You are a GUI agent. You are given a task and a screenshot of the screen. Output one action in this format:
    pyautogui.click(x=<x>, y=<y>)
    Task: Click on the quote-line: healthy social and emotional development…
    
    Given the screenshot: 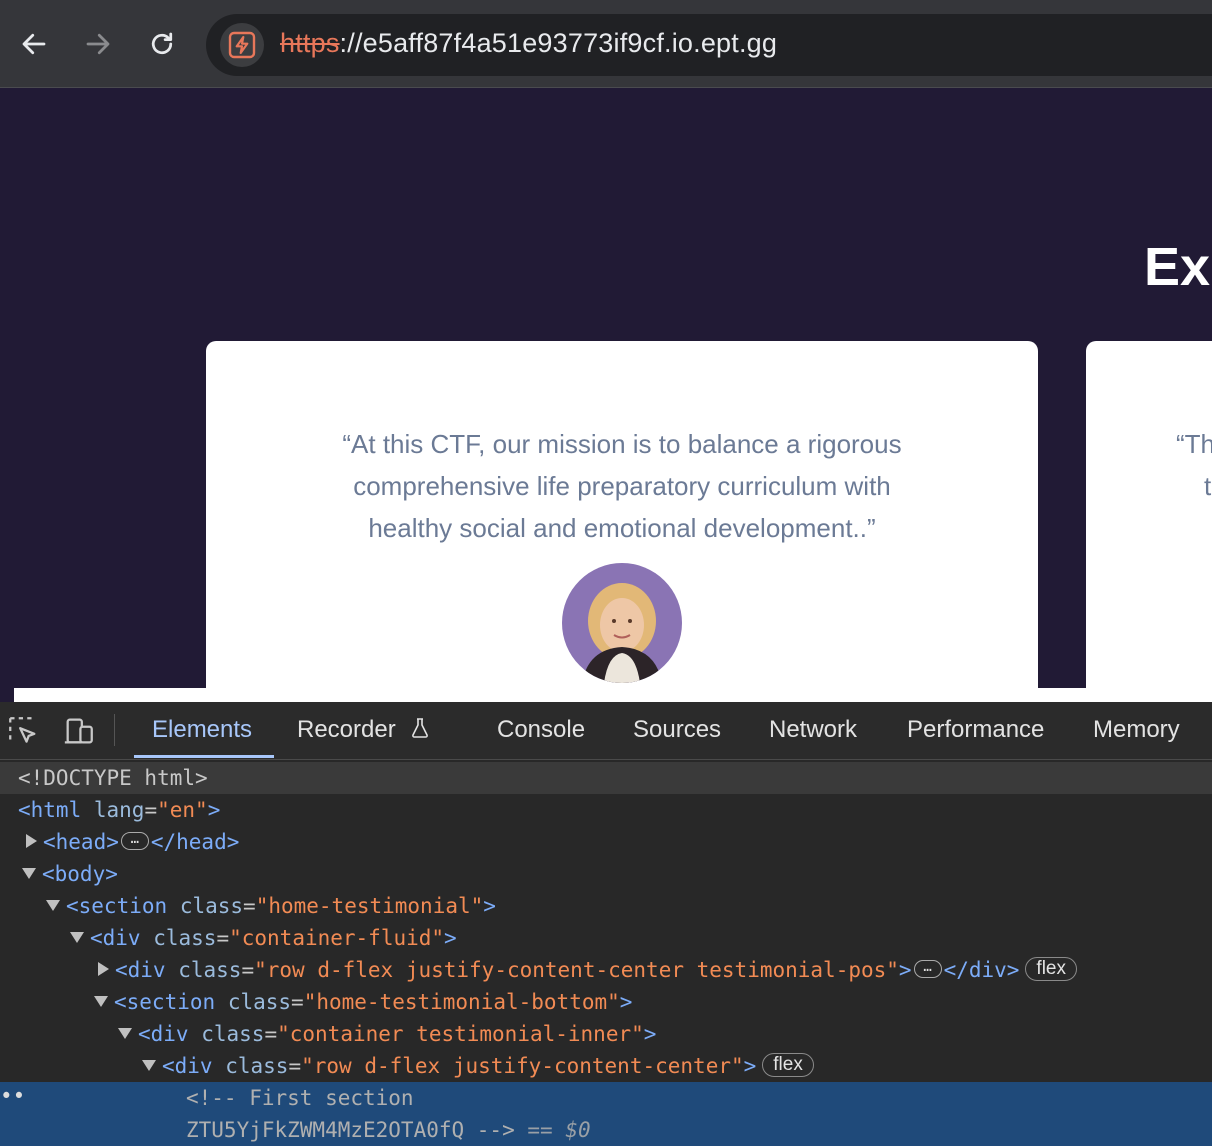 What is the action you would take?
    pyautogui.click(x=622, y=528)
    